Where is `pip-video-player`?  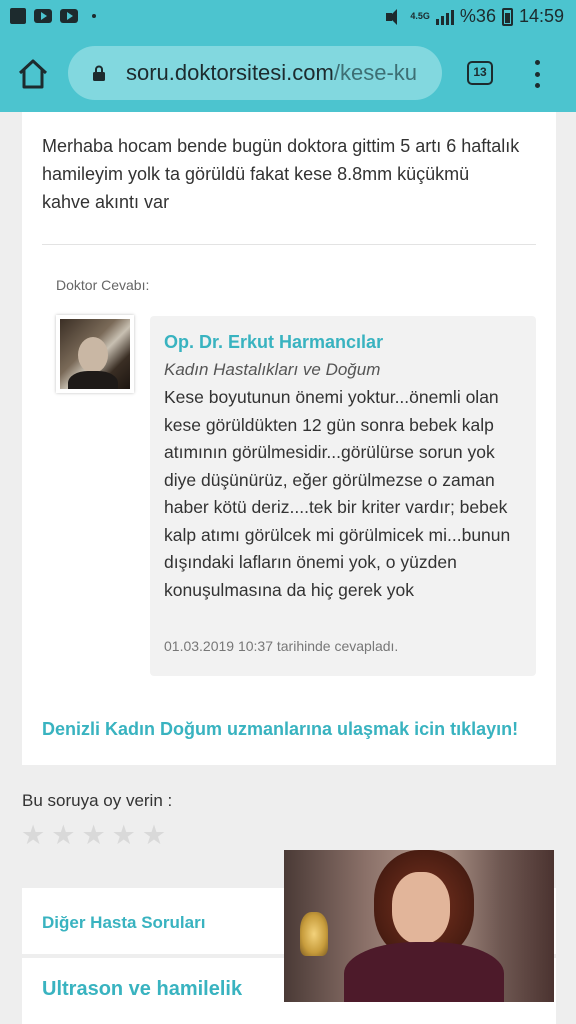
pip-video-player is located at coordinates (419, 926).